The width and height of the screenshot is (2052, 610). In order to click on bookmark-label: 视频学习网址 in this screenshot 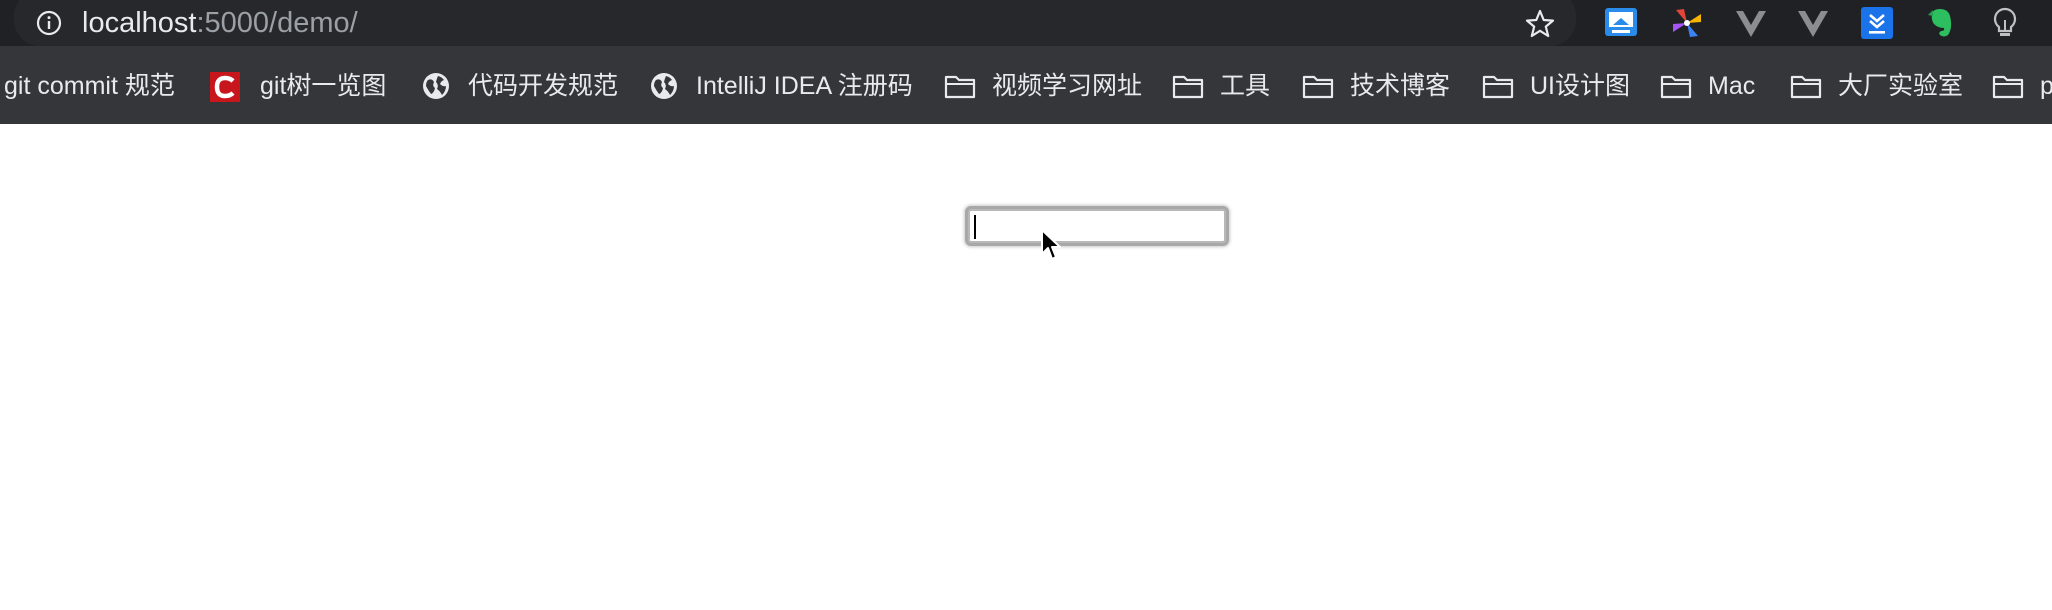, I will do `click(1067, 86)`.